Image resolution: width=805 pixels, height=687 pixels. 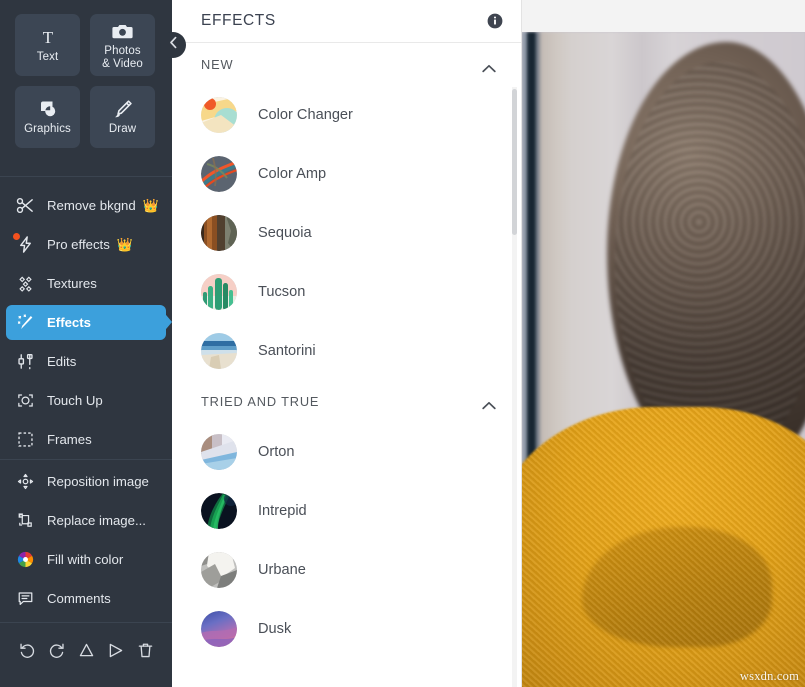 I want to click on sidebar-item-reposition-image: Reposition image, so click(x=86, y=481).